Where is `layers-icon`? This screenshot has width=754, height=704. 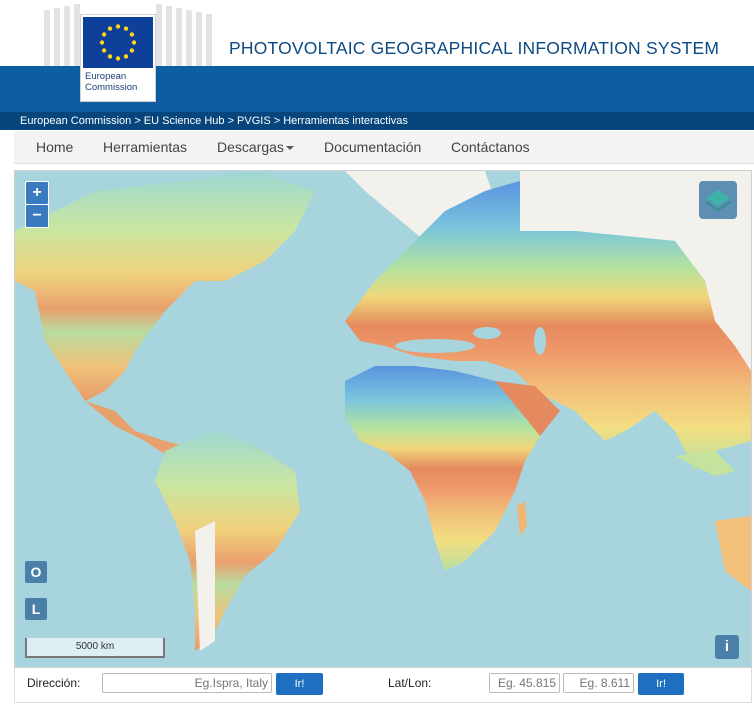 layers-icon is located at coordinates (718, 200).